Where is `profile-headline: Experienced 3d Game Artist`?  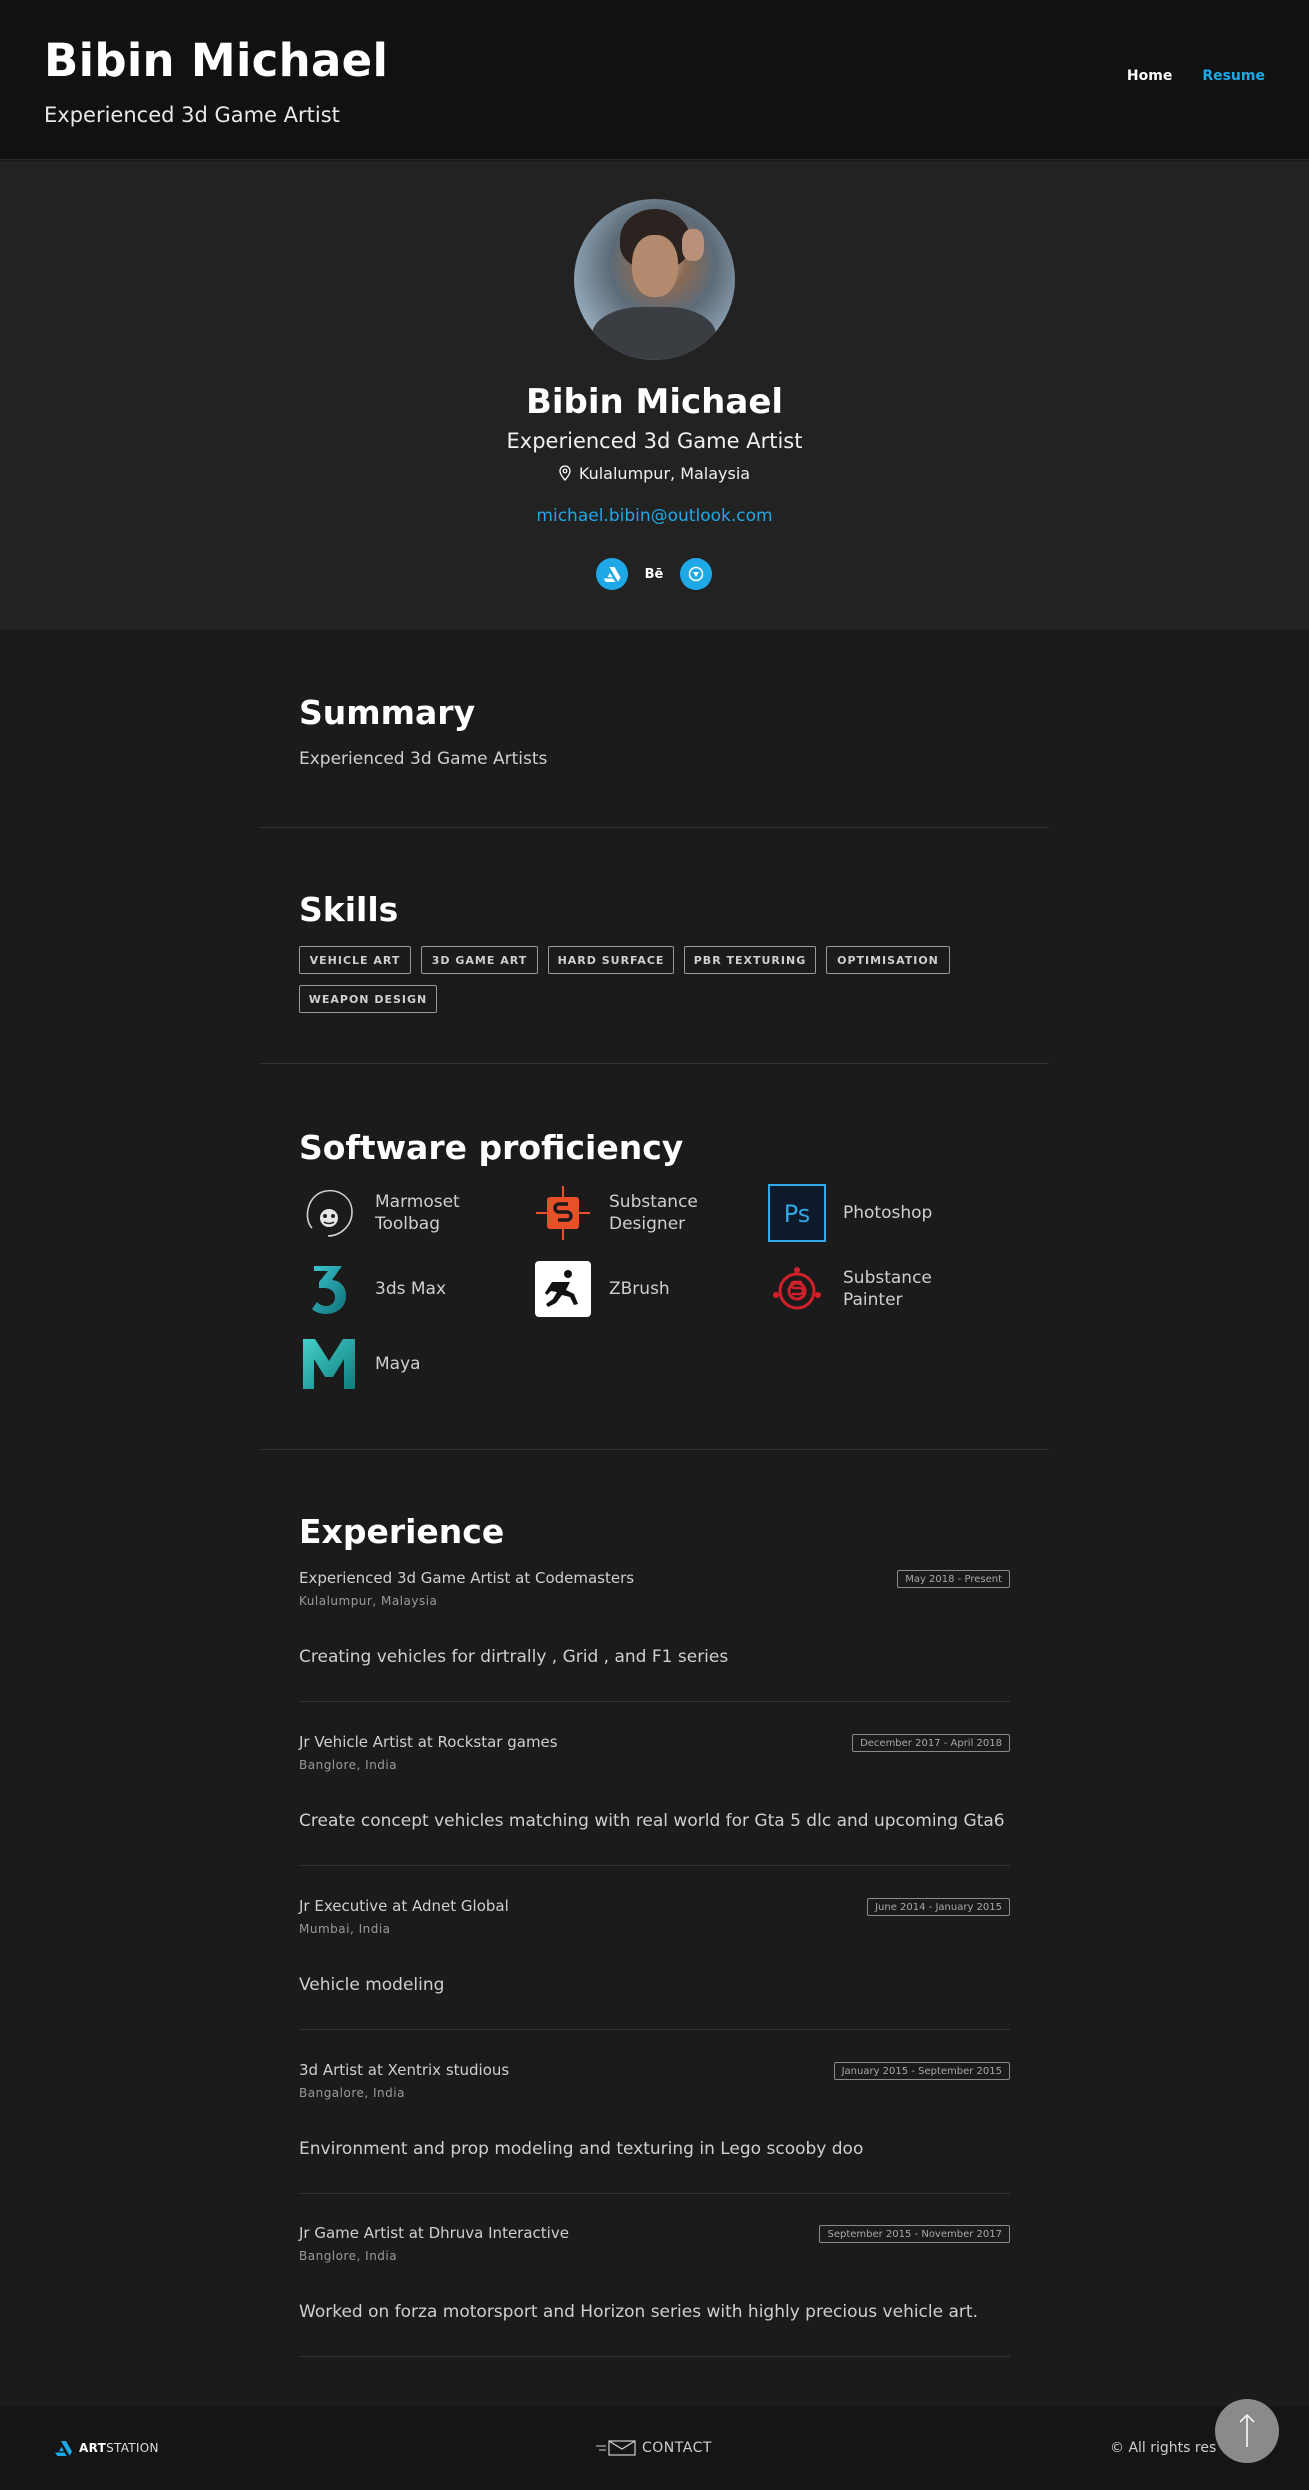 profile-headline: Experienced 3d Game Artist is located at coordinates (654, 441).